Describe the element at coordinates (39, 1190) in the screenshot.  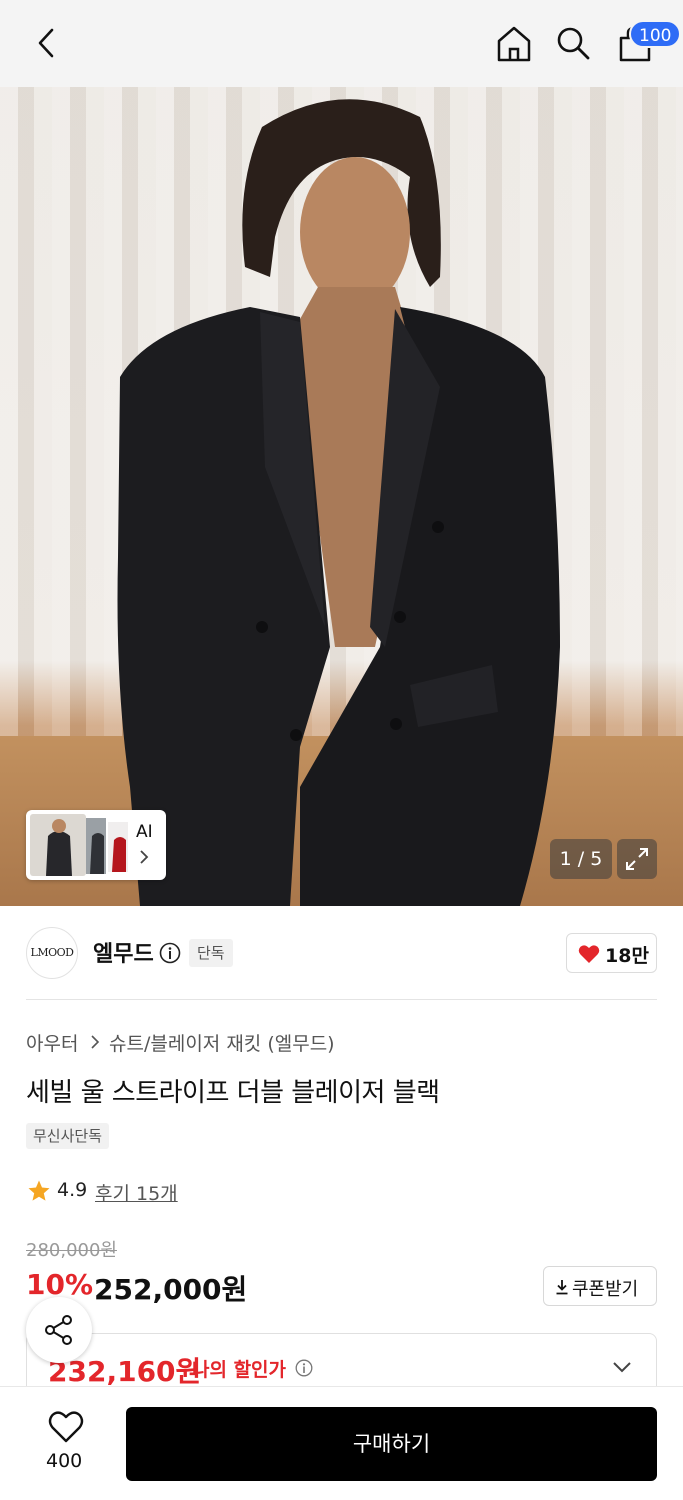
I see `star-icon` at that location.